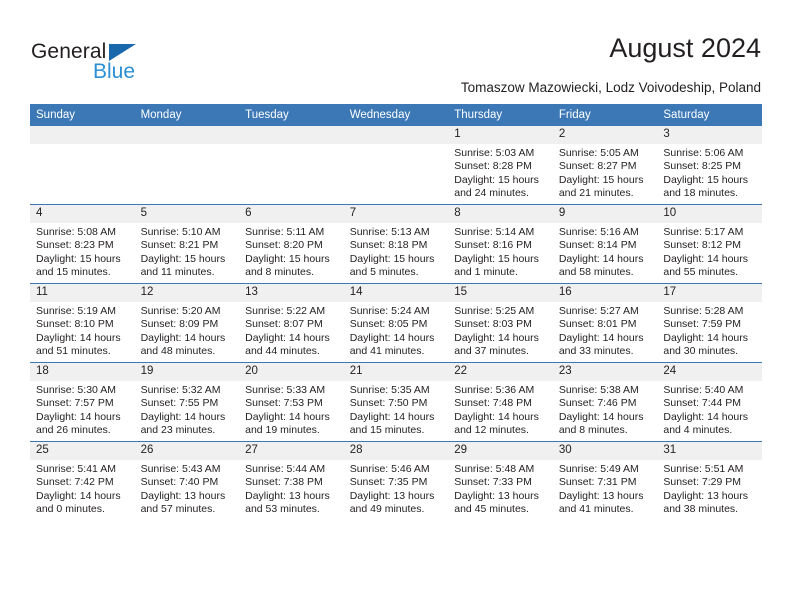 The image size is (792, 612). What do you see at coordinates (282, 430) in the screenshot?
I see `day-info-line: and 19 minutes.` at bounding box center [282, 430].